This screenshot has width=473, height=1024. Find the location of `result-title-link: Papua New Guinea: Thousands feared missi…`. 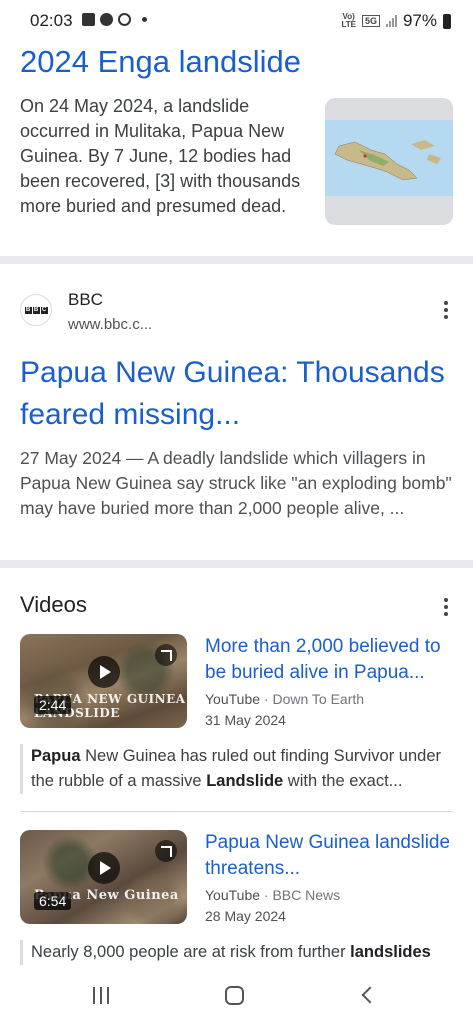

result-title-link: Papua New Guinea: Thousands feared missi… is located at coordinates (240, 394).